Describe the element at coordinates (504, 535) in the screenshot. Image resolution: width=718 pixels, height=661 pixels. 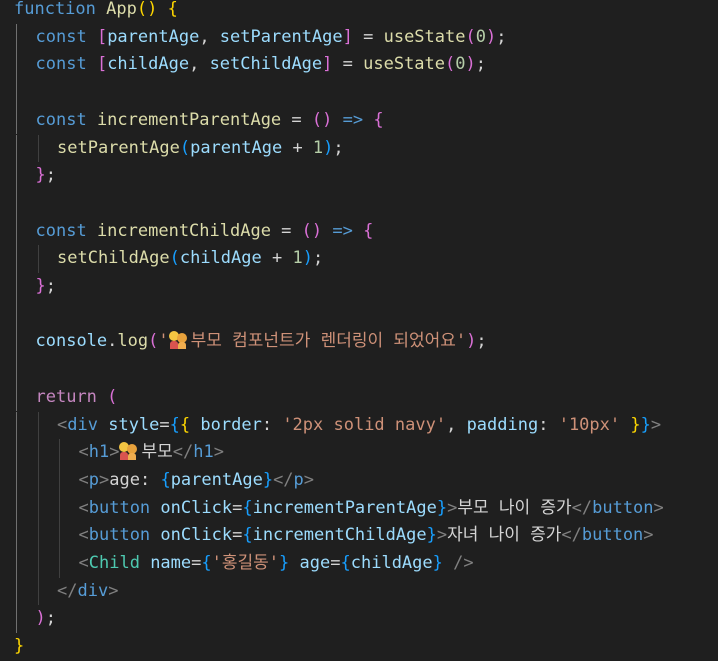
I see `code-token: 자녀 나이 증가` at that location.